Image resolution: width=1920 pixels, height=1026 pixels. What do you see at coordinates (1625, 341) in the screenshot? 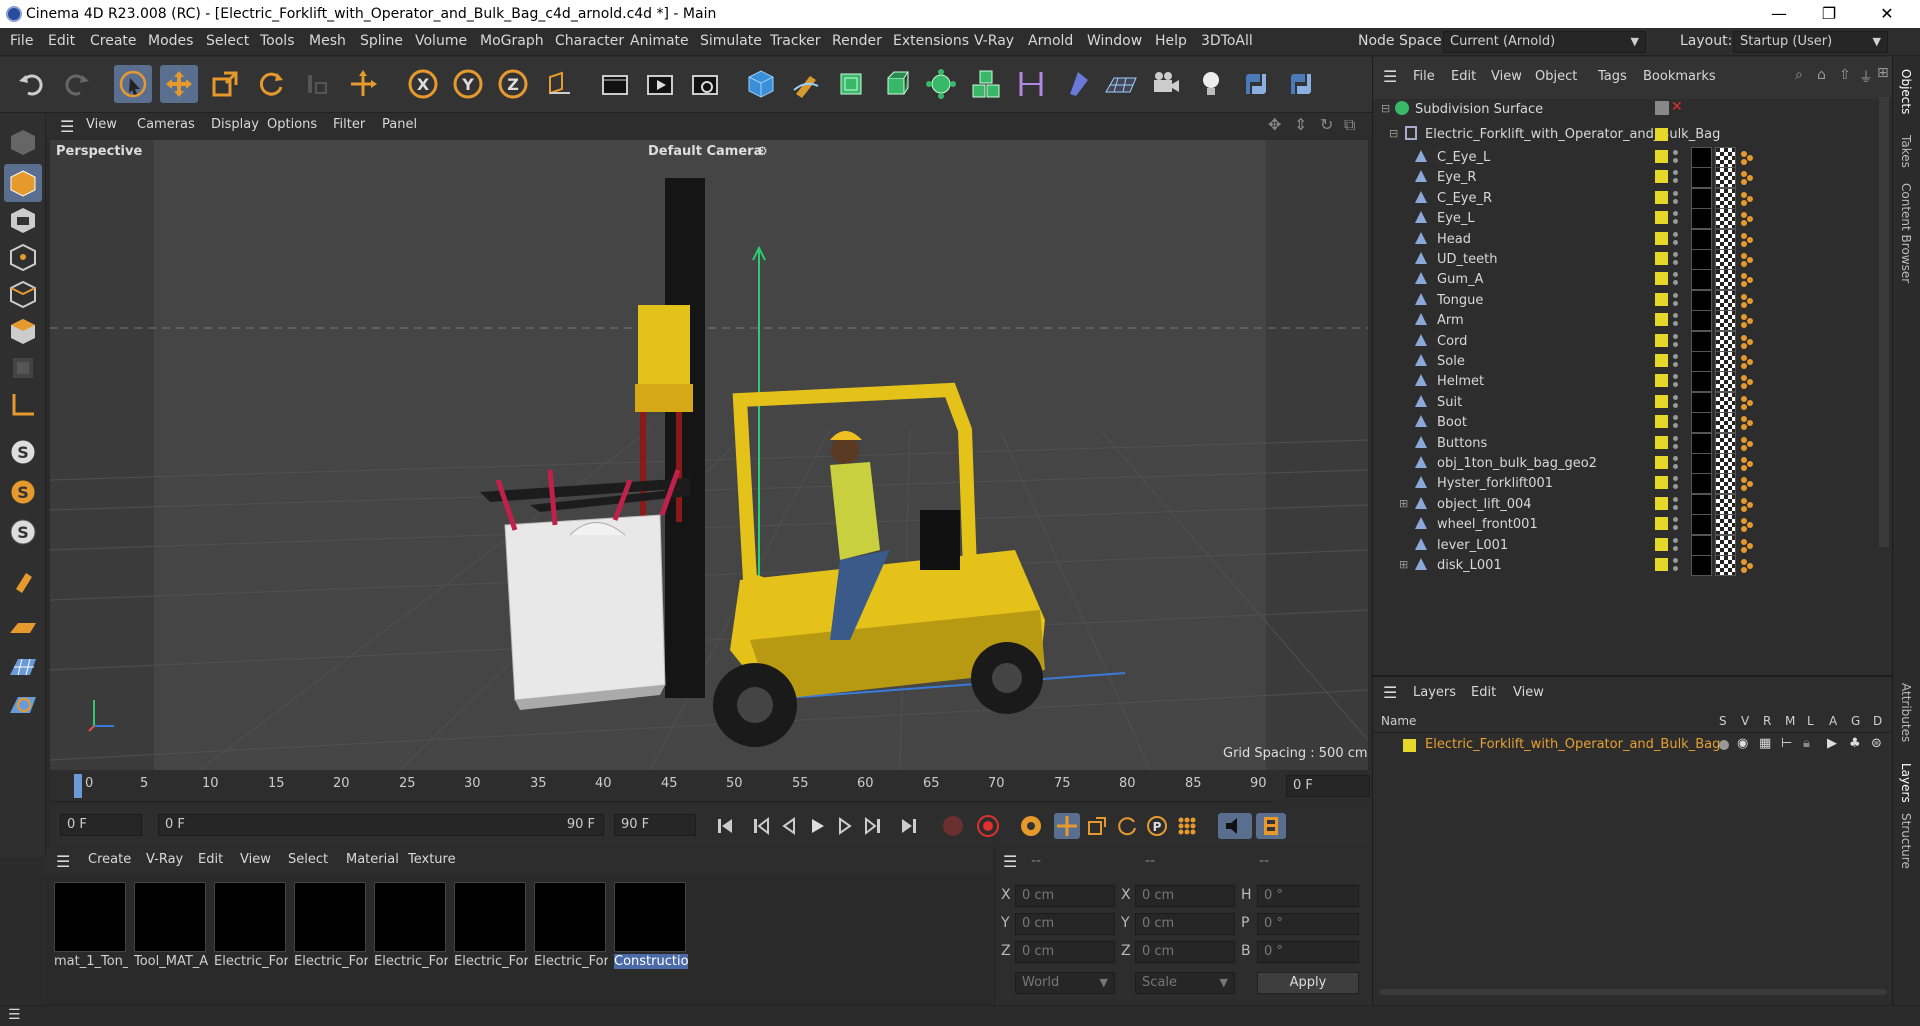
I see `object-row: Cord` at bounding box center [1625, 341].